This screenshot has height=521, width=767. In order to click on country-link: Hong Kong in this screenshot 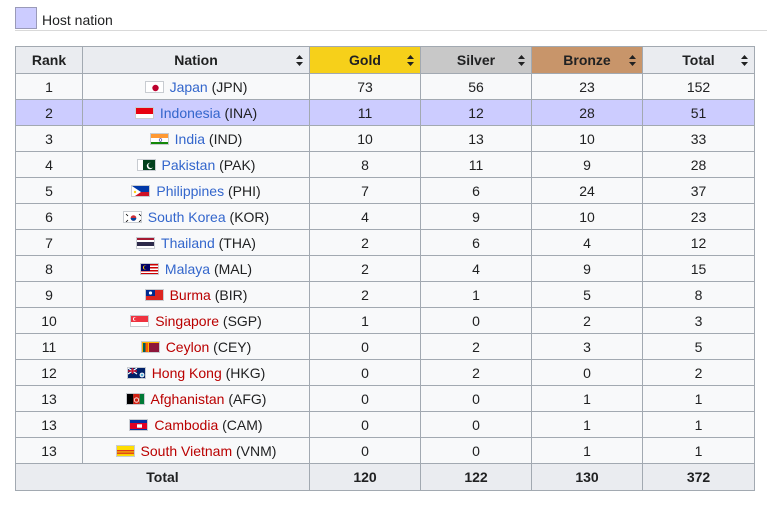, I will do `click(187, 373)`.